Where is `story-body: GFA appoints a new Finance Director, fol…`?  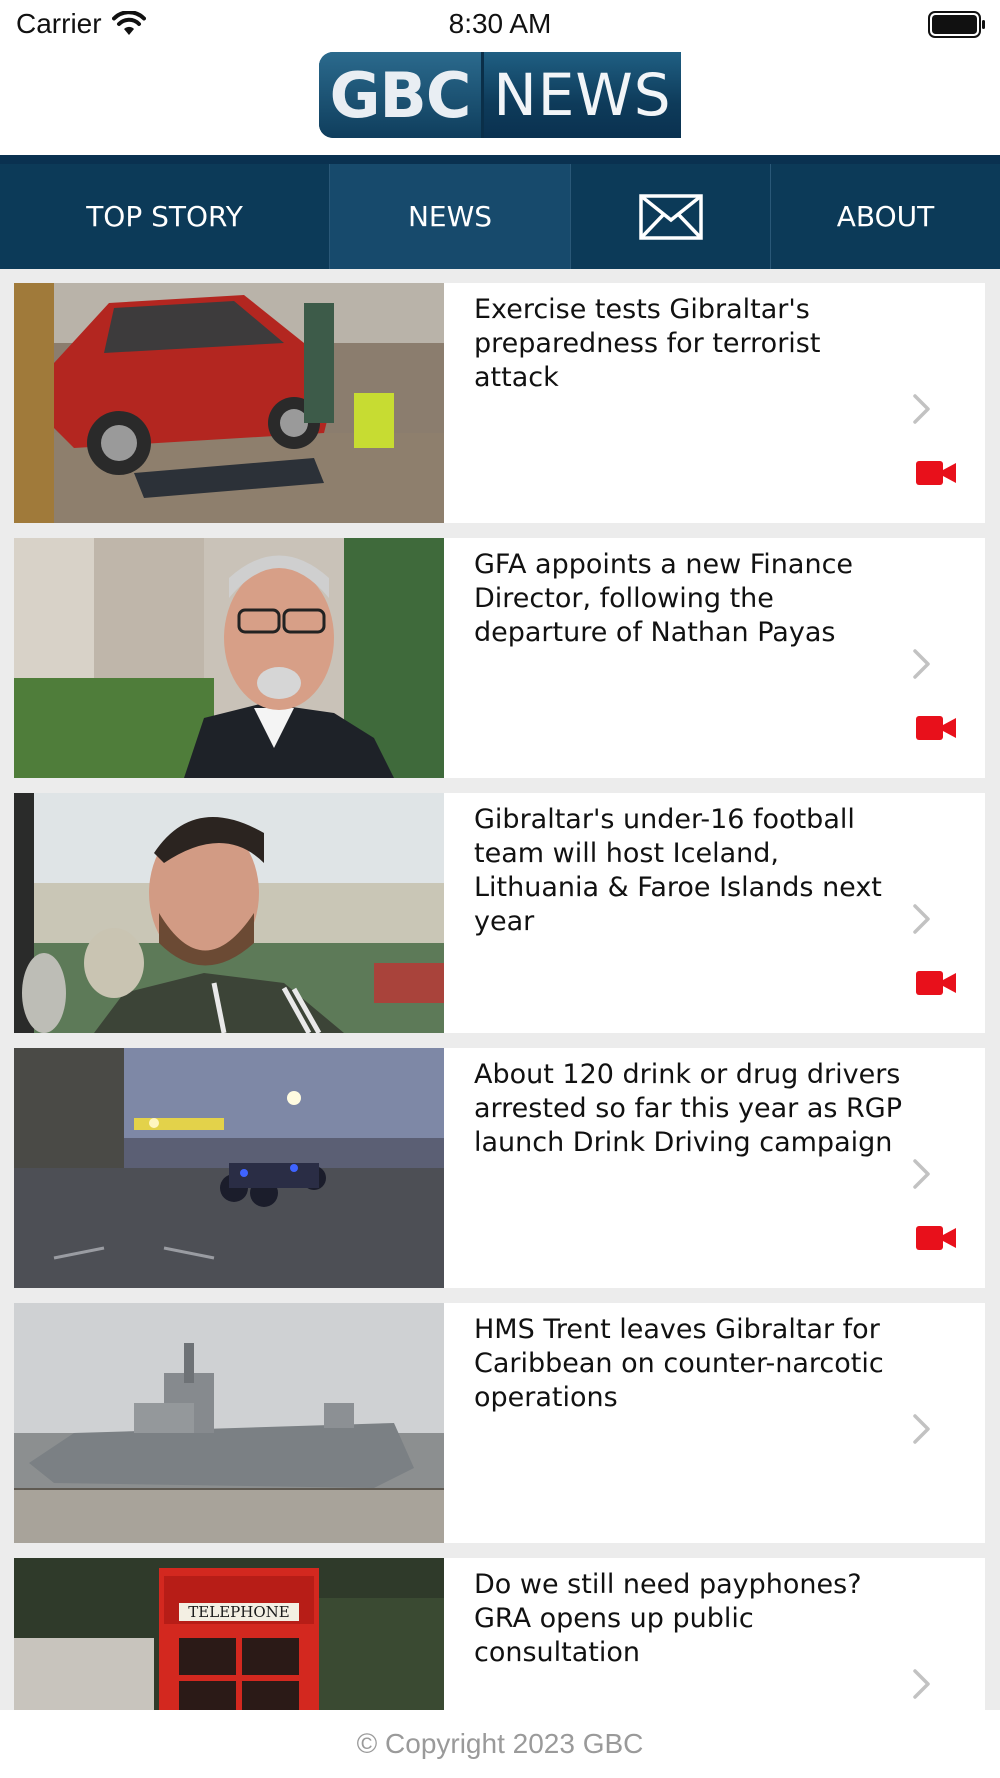 story-body: GFA appoints a new Finance Director, fol… is located at coordinates (714, 658).